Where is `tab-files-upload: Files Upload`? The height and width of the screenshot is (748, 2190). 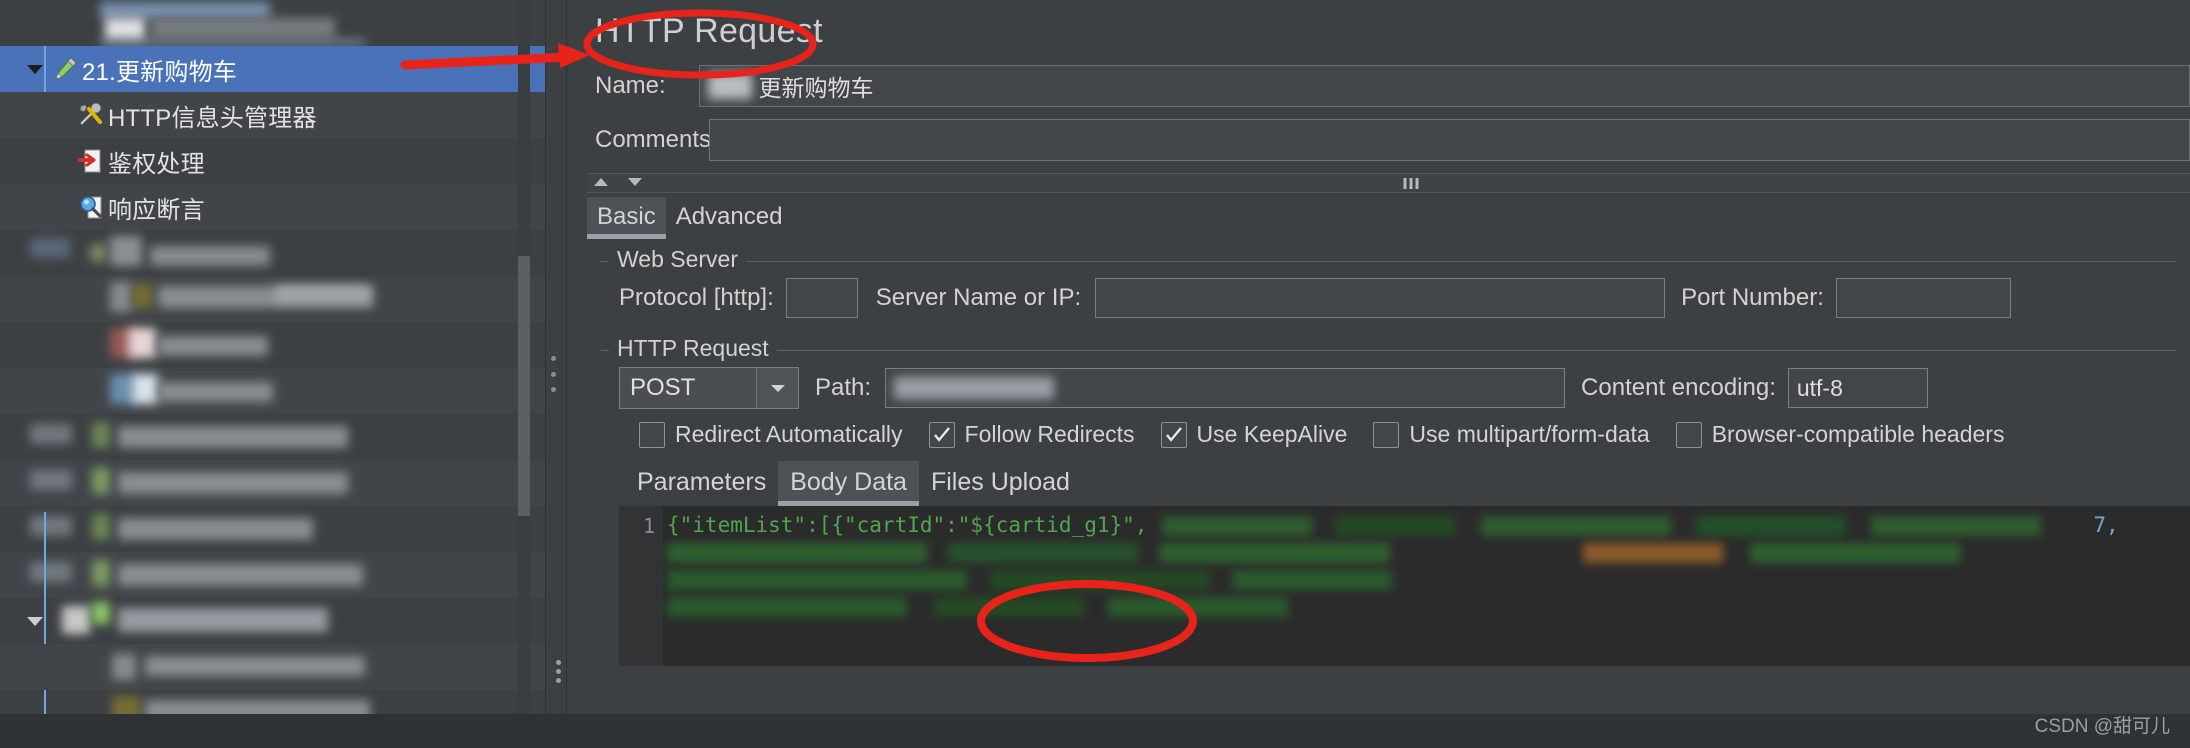 tab-files-upload: Files Upload is located at coordinates (1000, 483).